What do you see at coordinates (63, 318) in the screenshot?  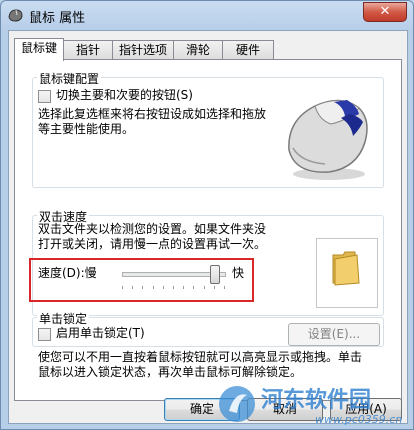 I see `click-lock-title: 单击锁定` at bounding box center [63, 318].